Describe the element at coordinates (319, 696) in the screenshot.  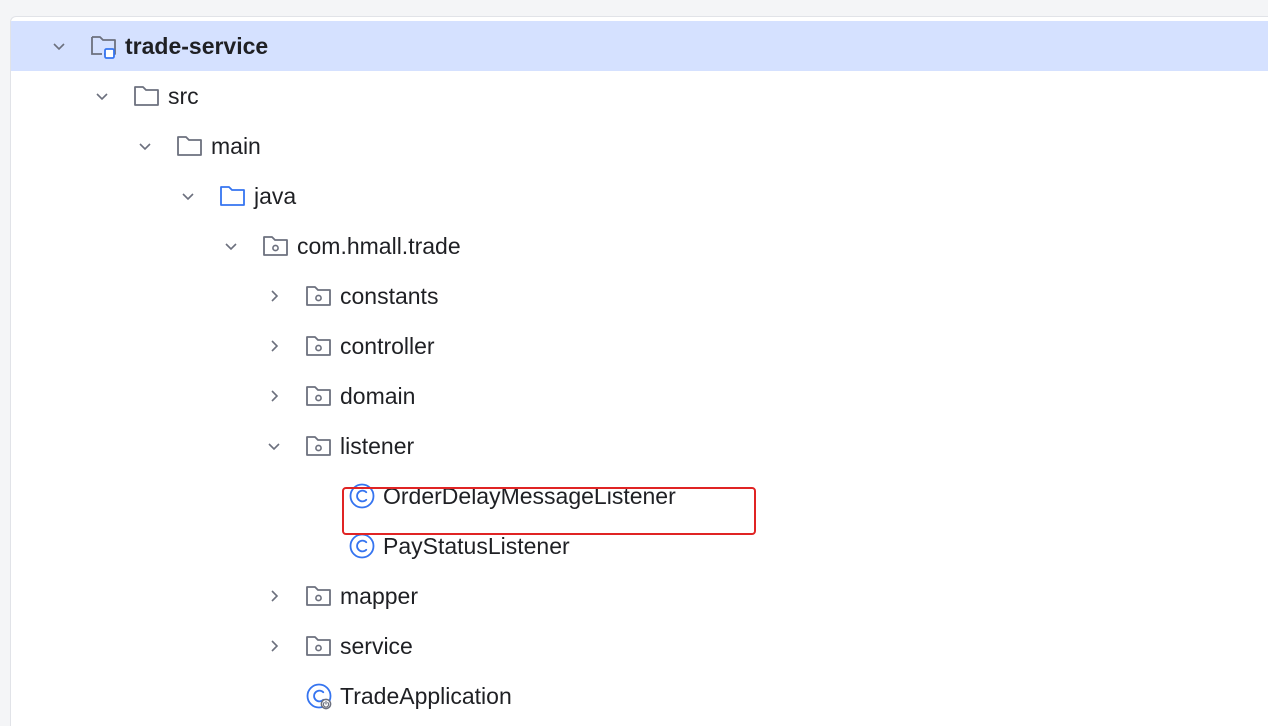
I see `spring-boot-class-icon` at that location.